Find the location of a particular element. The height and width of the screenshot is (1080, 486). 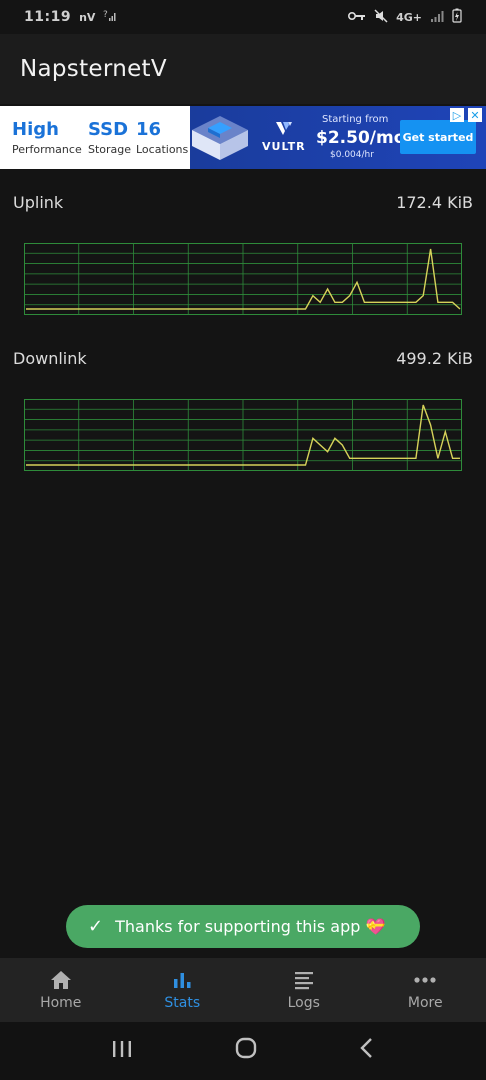

nav-home: Home is located at coordinates (61, 990).